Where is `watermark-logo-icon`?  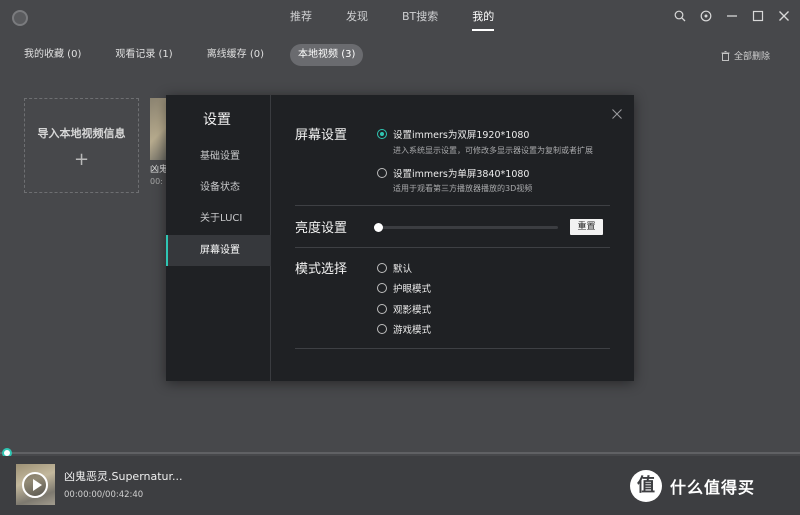
watermark-logo-icon is located at coordinates (646, 486).